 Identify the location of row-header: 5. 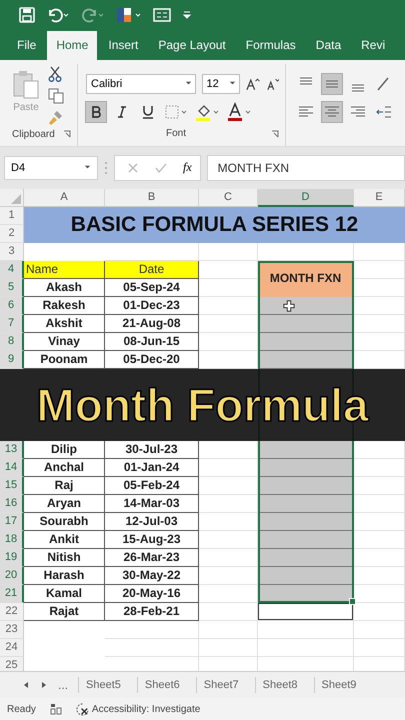
(12, 287).